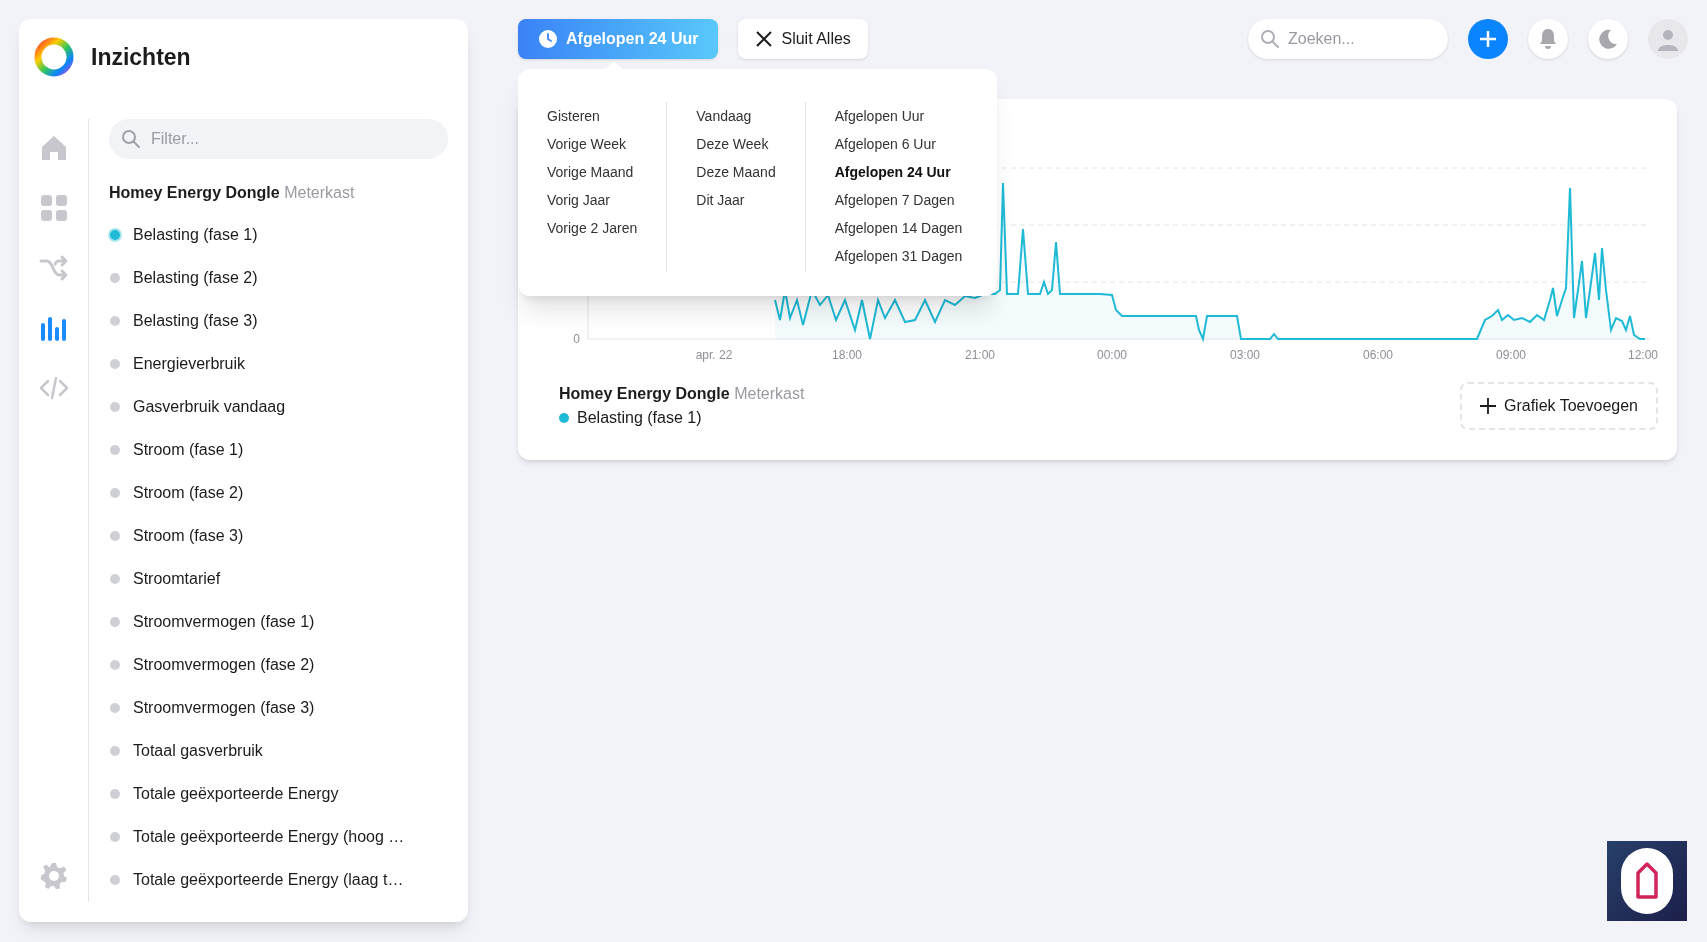 This screenshot has height=942, width=1707. What do you see at coordinates (1511, 355) in the screenshot?
I see `x-axis-label: 09:00` at bounding box center [1511, 355].